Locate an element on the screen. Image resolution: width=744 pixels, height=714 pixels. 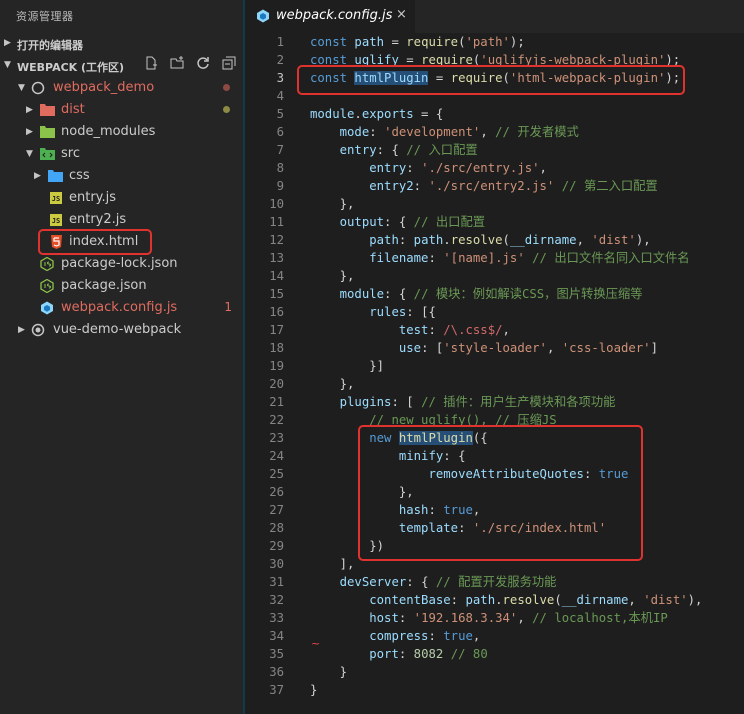
folder-circle-icon is located at coordinates (38, 88).